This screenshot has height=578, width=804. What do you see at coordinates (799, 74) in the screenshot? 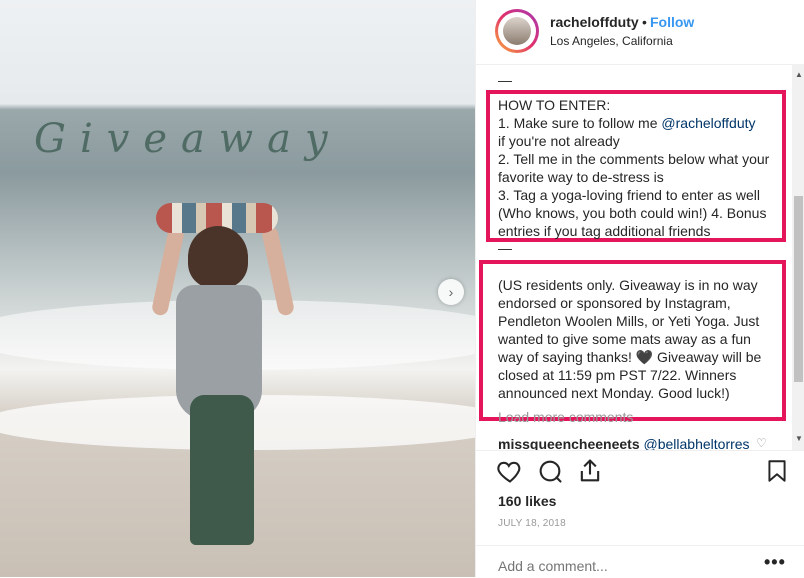
I see `scroll-up-icon: ▲` at bounding box center [799, 74].